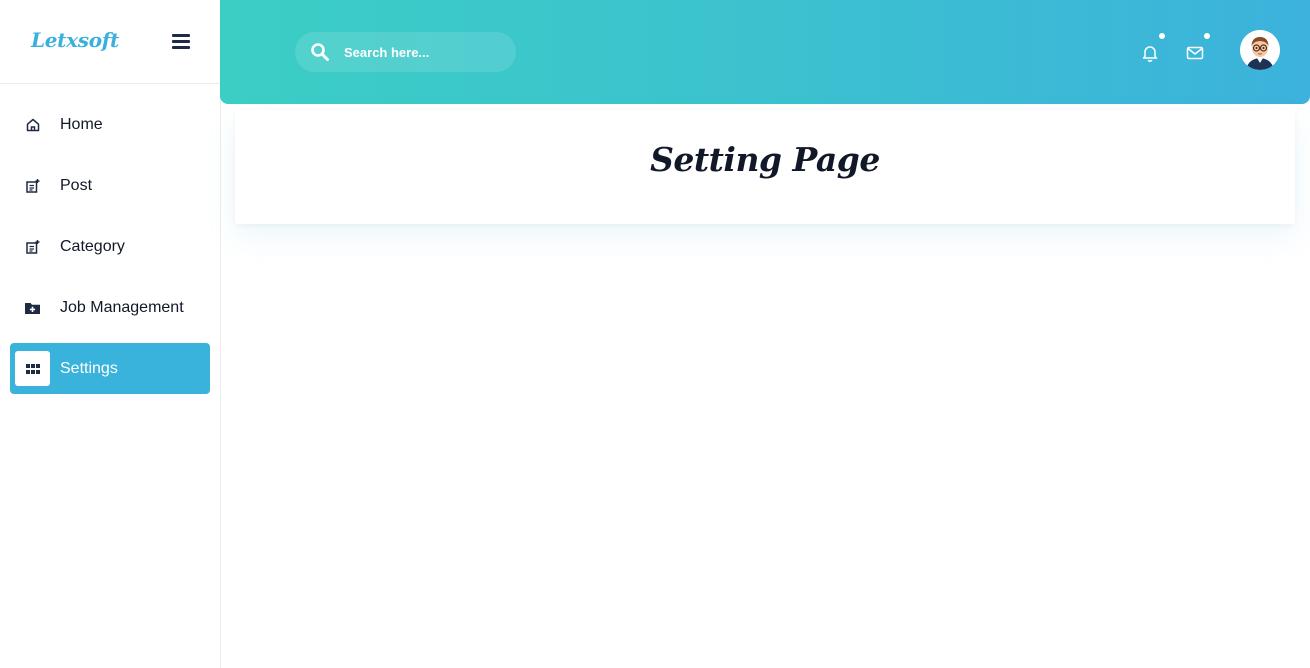 The height and width of the screenshot is (668, 1310). What do you see at coordinates (89, 368) in the screenshot?
I see `sidebar-item-label: Settings` at bounding box center [89, 368].